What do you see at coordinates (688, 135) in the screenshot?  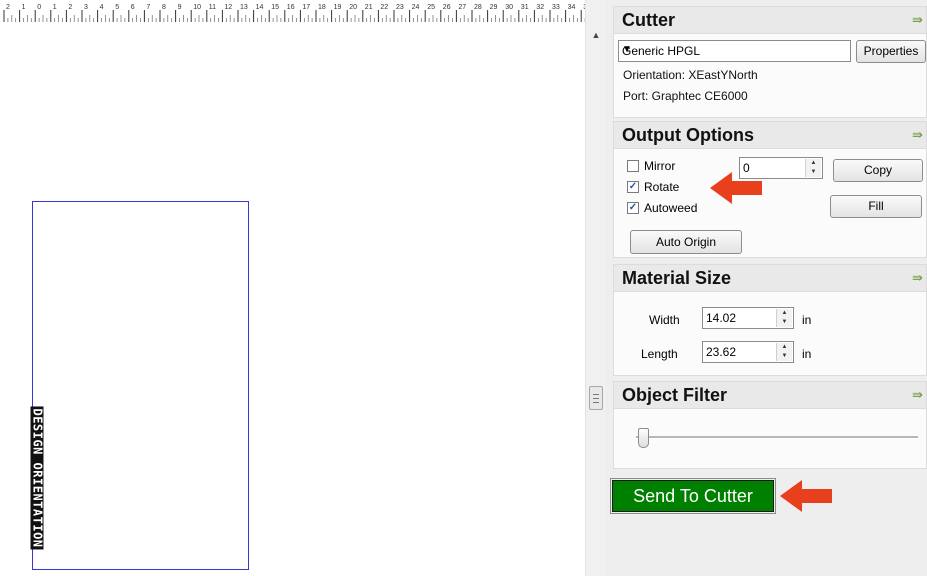 I see `output-options-title: Output Options` at bounding box center [688, 135].